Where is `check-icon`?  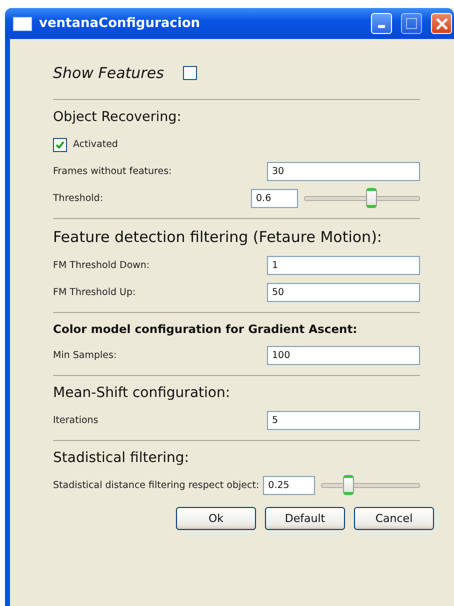 check-icon is located at coordinates (60, 145).